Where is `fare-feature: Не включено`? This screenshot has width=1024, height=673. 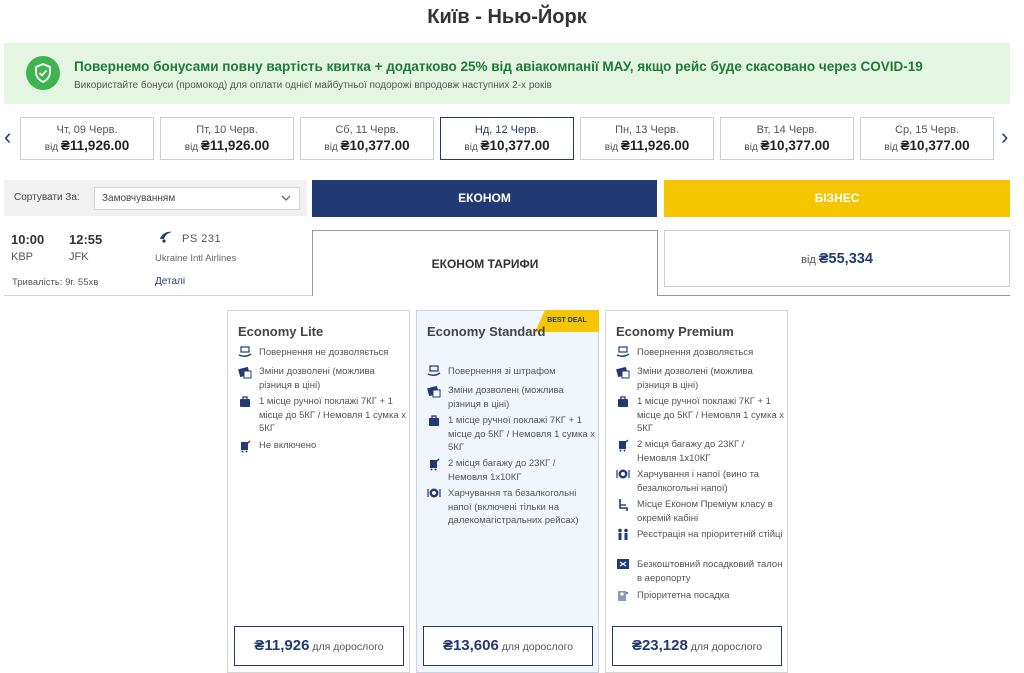
fare-feature: Не включено is located at coordinates (321, 446).